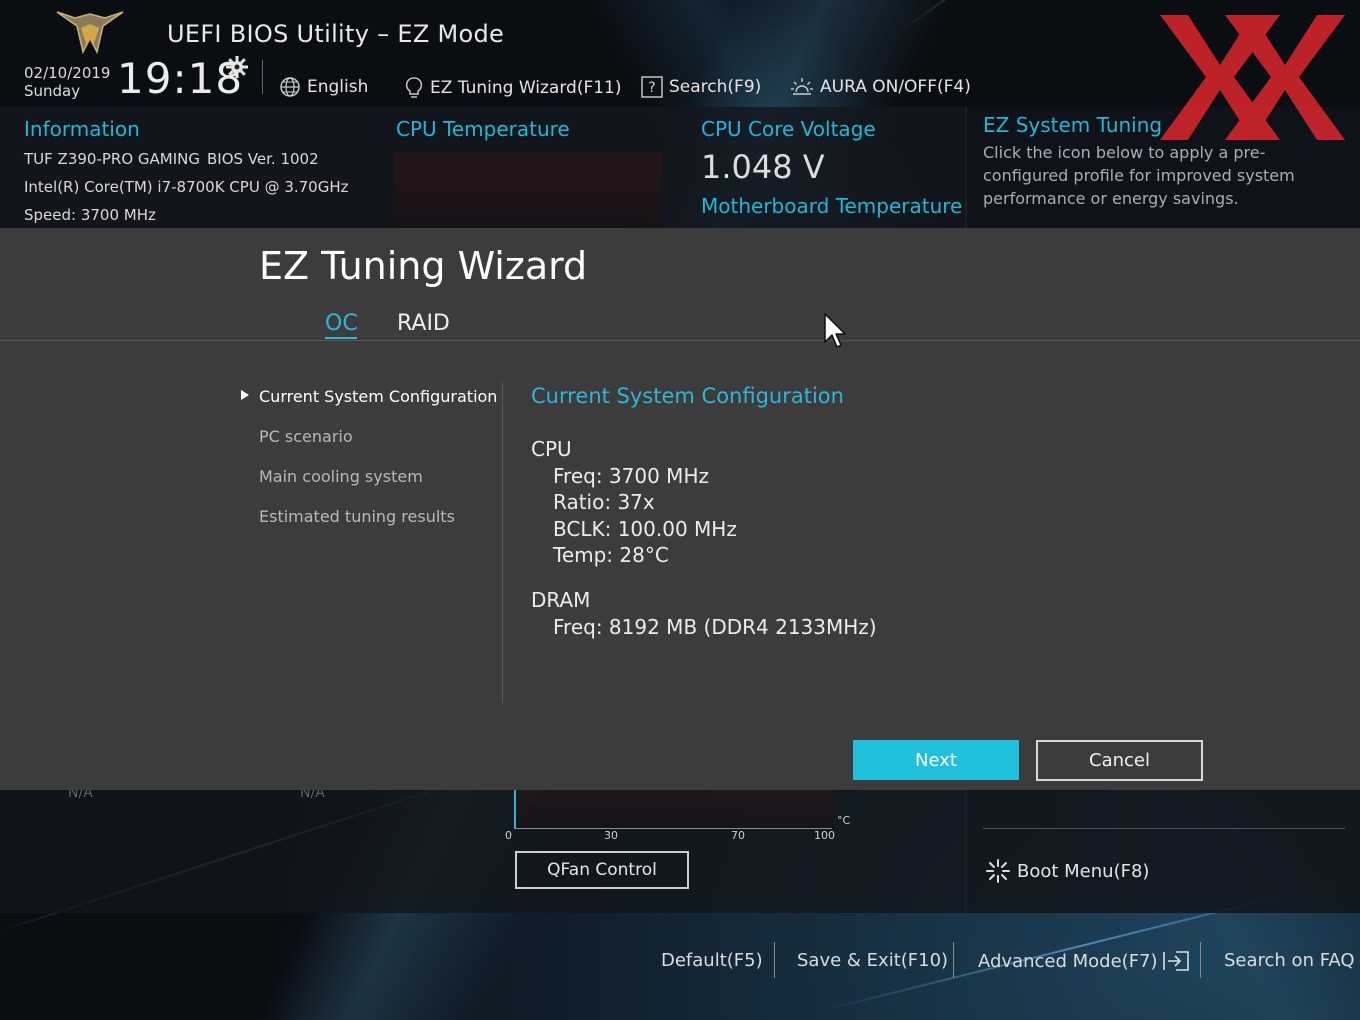  Describe the element at coordinates (306, 436) in the screenshot. I see `step-pc-scenario: PC scenario` at that location.